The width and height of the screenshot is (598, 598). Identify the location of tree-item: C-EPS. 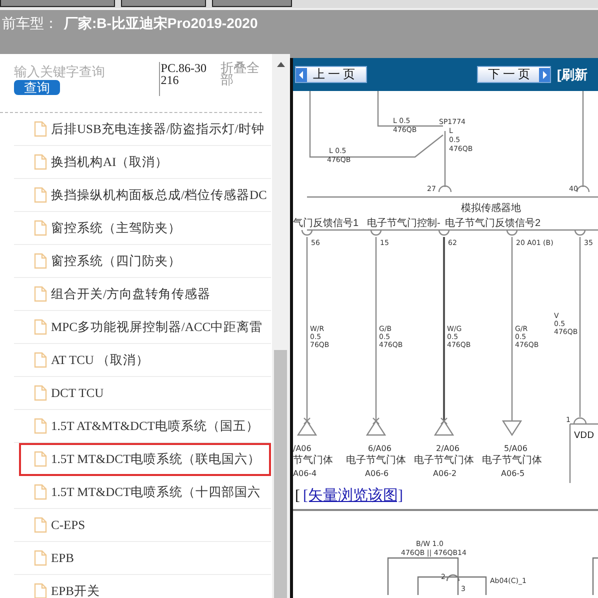
(142, 525).